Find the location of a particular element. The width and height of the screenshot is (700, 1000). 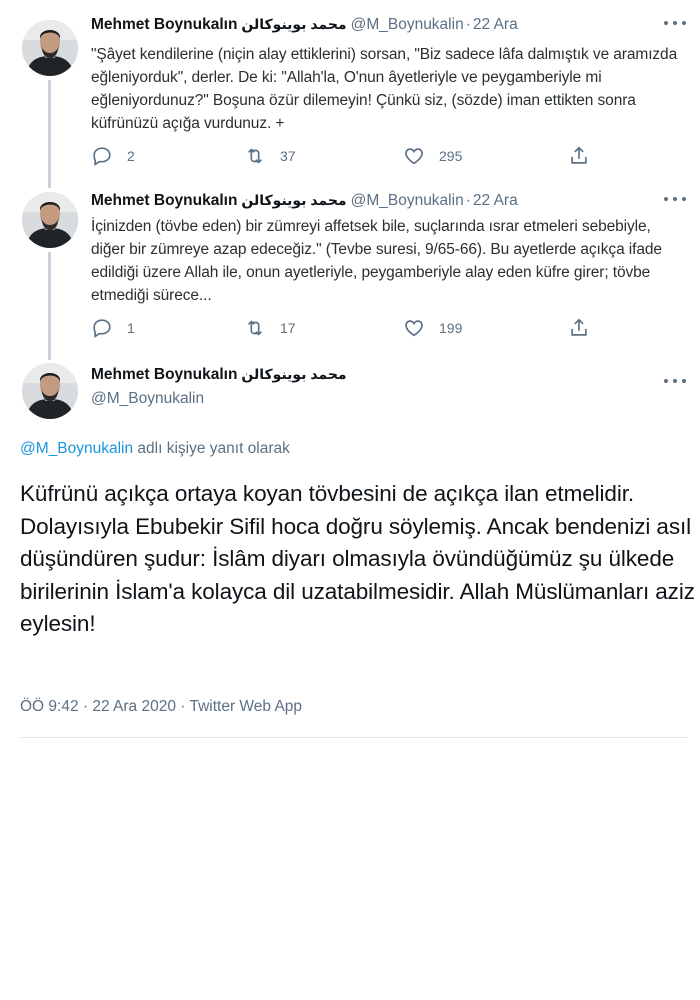

reply-count: 2 is located at coordinates (131, 156).